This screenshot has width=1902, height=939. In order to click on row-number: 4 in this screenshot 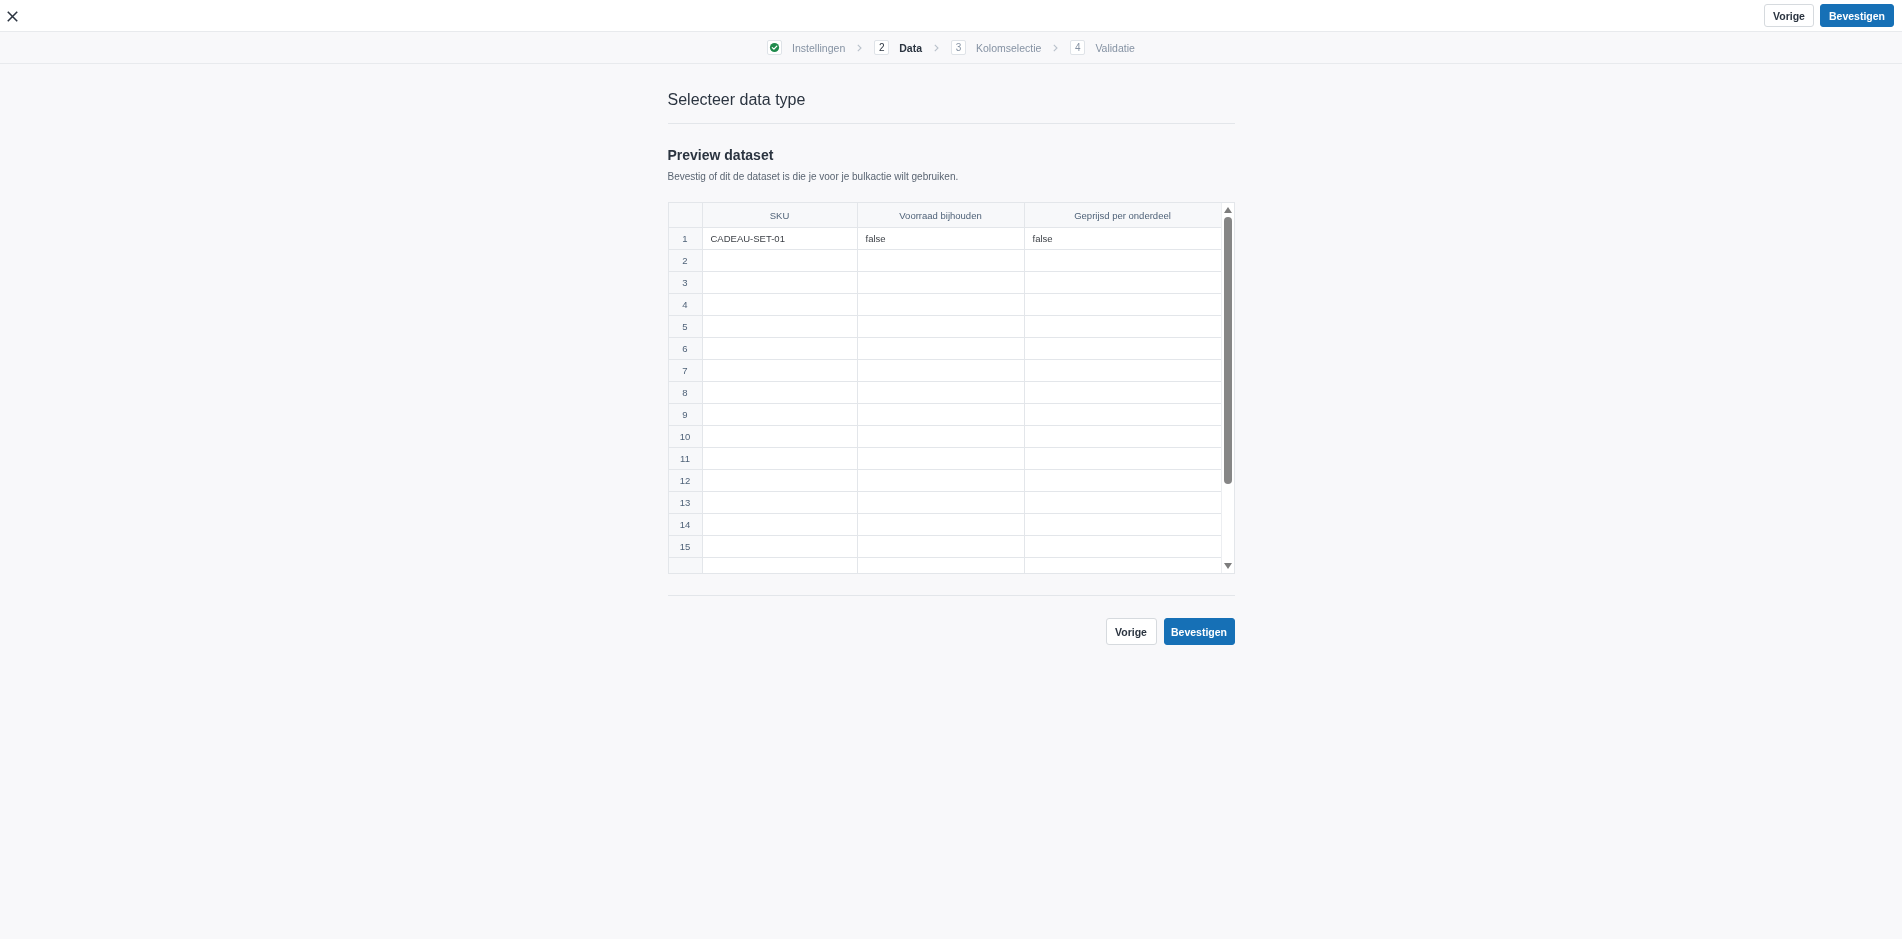, I will do `click(685, 304)`.